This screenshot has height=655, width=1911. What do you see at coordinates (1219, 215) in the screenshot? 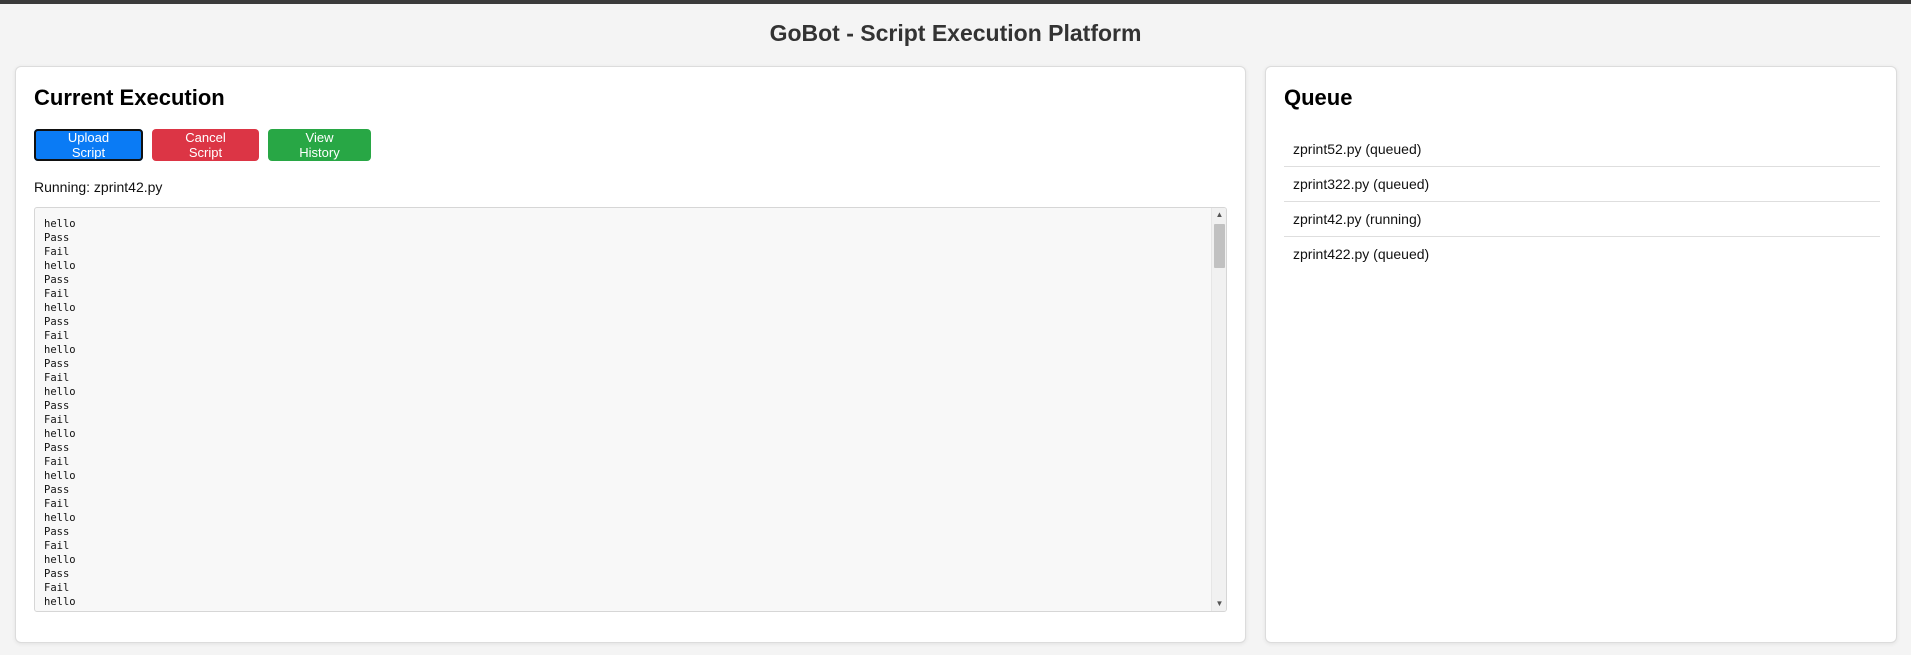
I see `scroll-up-arrow-icon: ▲` at bounding box center [1219, 215].